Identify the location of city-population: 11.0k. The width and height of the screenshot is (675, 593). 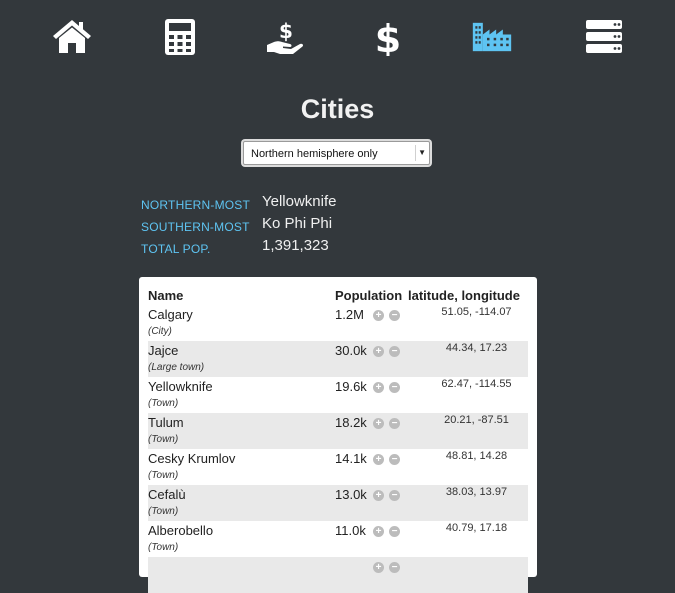
(350, 530).